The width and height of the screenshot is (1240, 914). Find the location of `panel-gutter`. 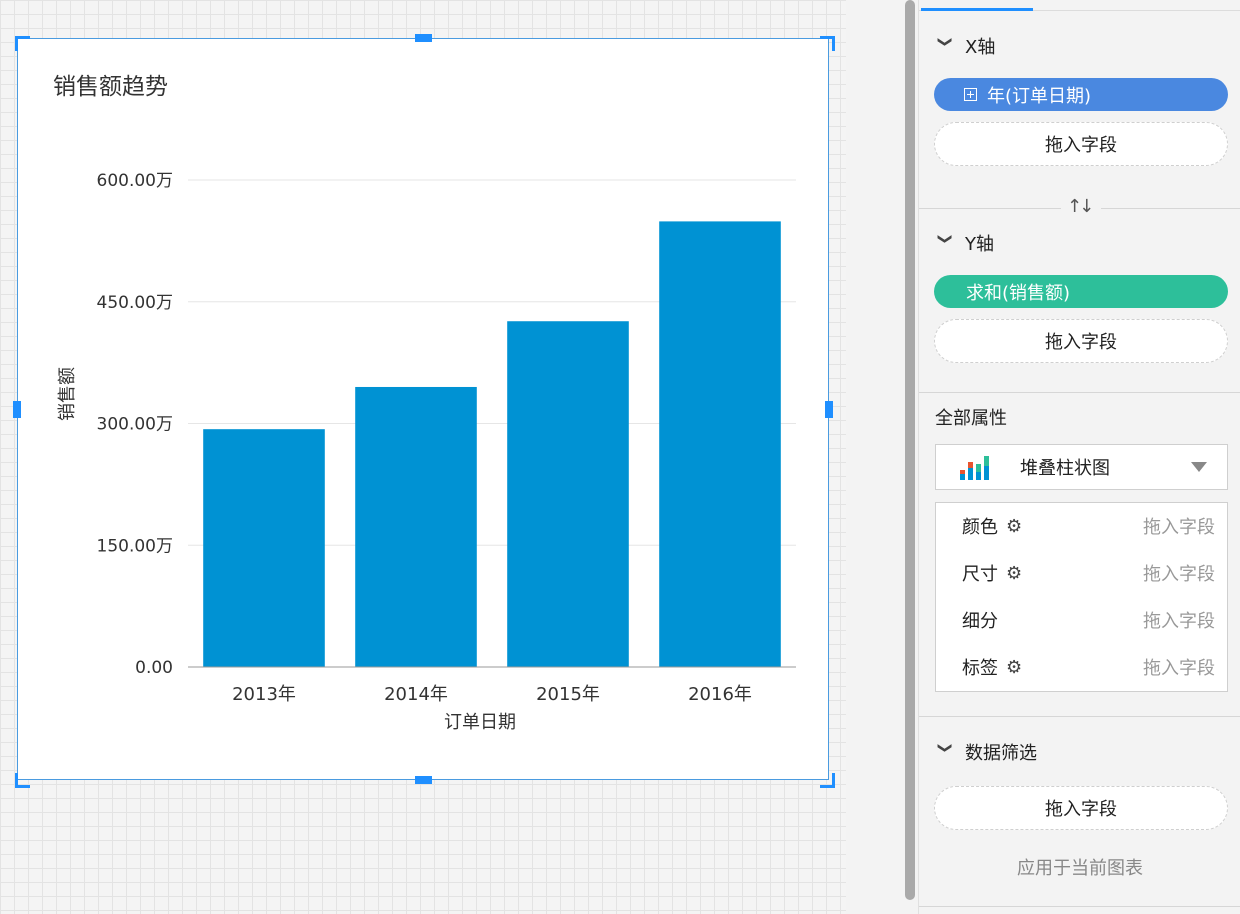

panel-gutter is located at coordinates (876, 457).